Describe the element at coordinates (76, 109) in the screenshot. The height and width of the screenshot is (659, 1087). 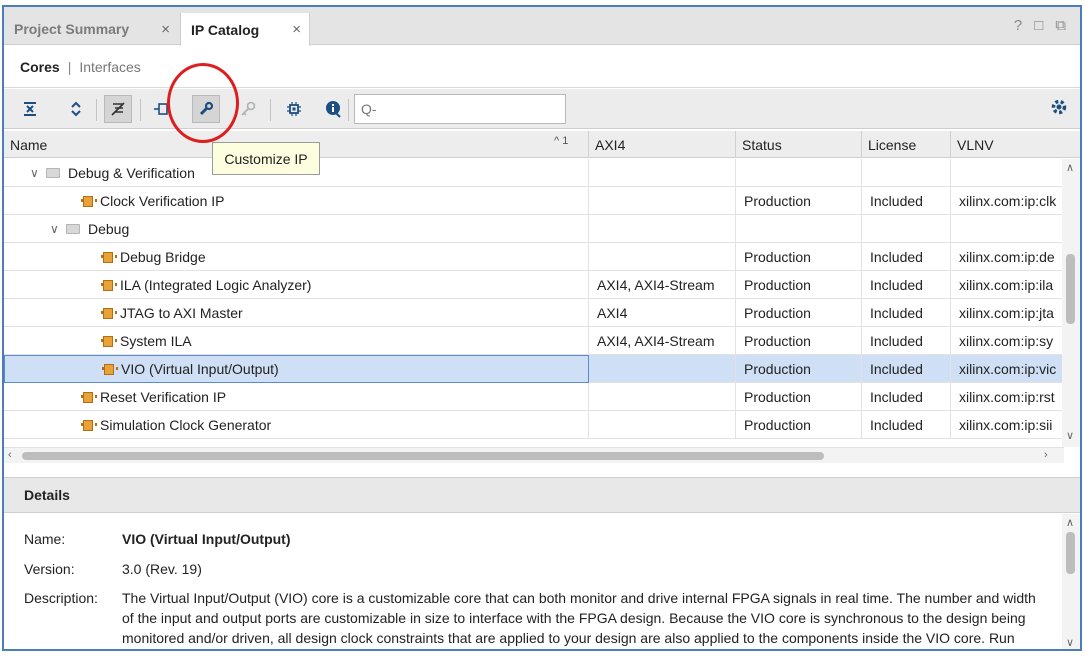
I see `expand-all-icon` at that location.